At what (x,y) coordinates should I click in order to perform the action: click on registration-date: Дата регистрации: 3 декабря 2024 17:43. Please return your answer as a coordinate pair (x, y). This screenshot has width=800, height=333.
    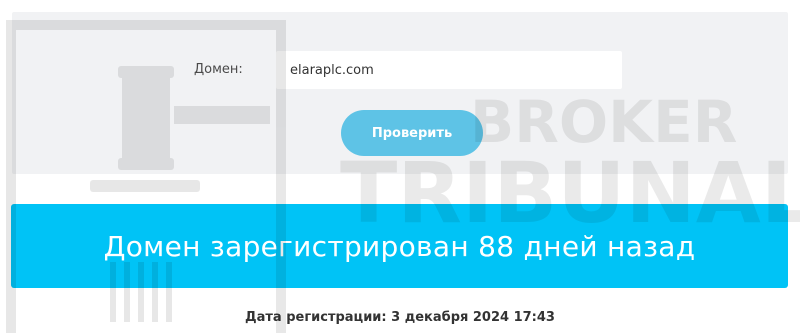
    Looking at the image, I should click on (400, 317).